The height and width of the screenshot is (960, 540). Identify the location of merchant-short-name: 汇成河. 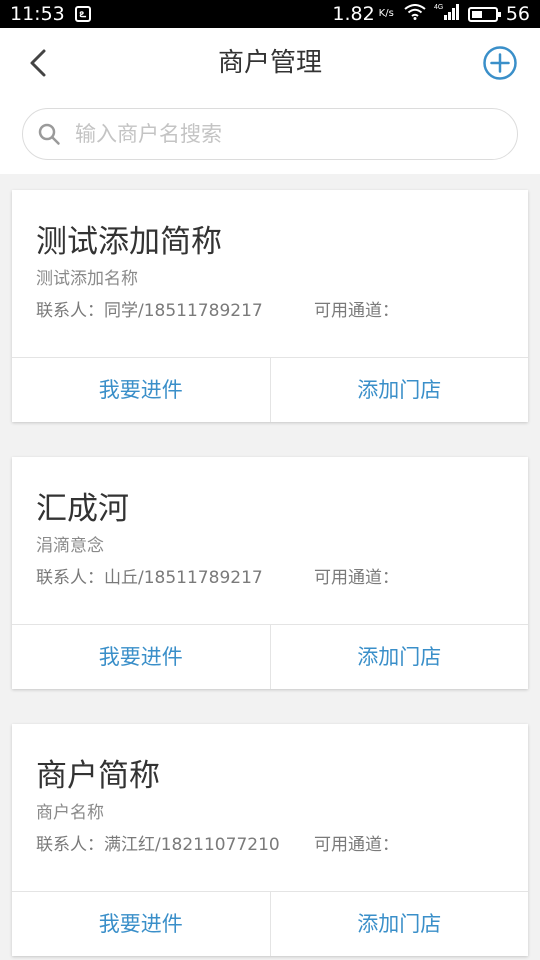
(82, 509).